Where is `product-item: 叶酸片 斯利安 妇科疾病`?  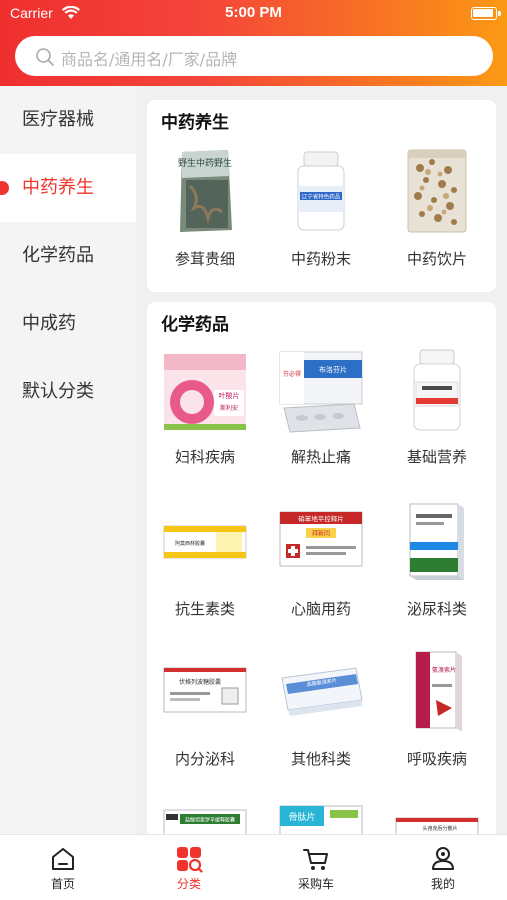
product-item: 叶酸片 斯利安 妇科疾病 is located at coordinates (205, 406).